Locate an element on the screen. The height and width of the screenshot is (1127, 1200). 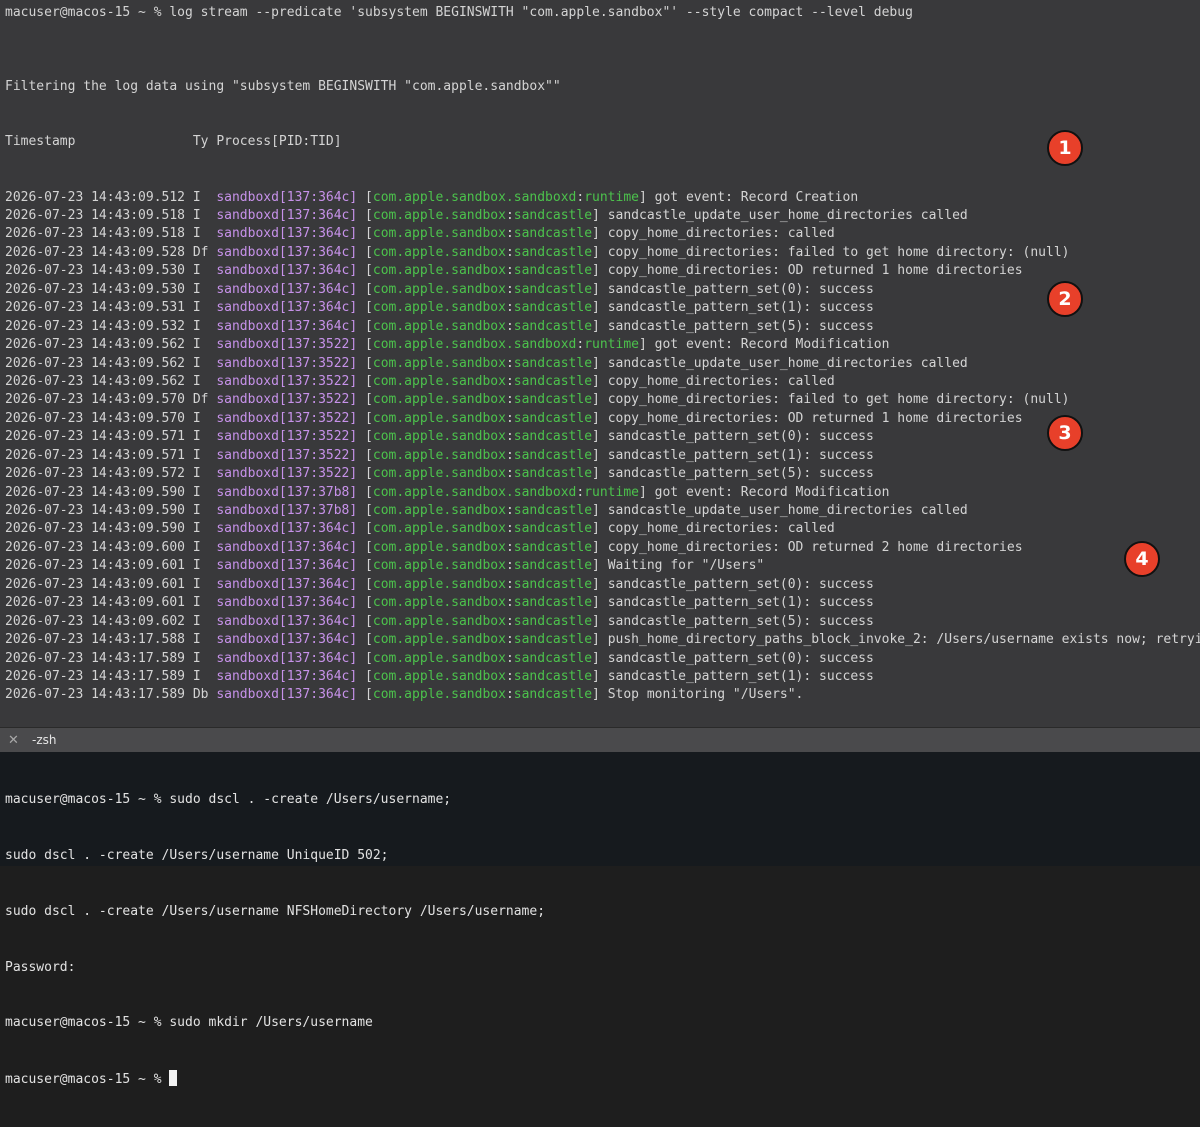
log-message: sandcastle_pattern_set(1): success is located at coordinates (740, 455).